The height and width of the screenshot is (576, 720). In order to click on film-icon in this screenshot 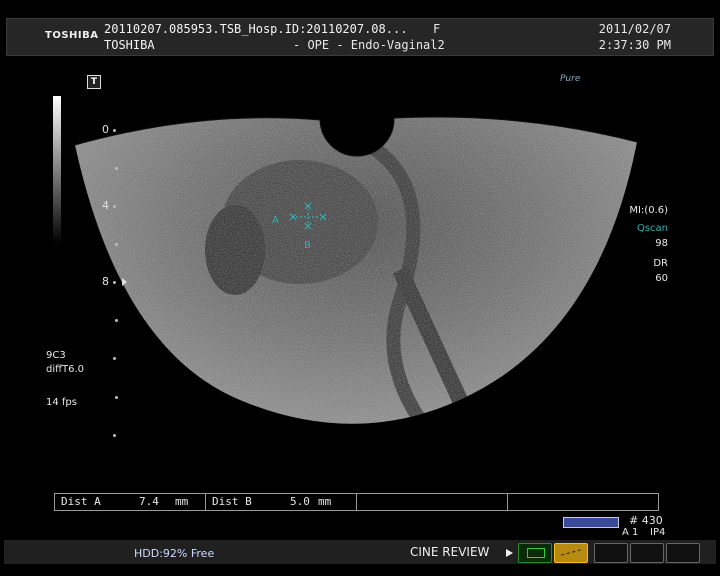, I will do `click(536, 553)`.